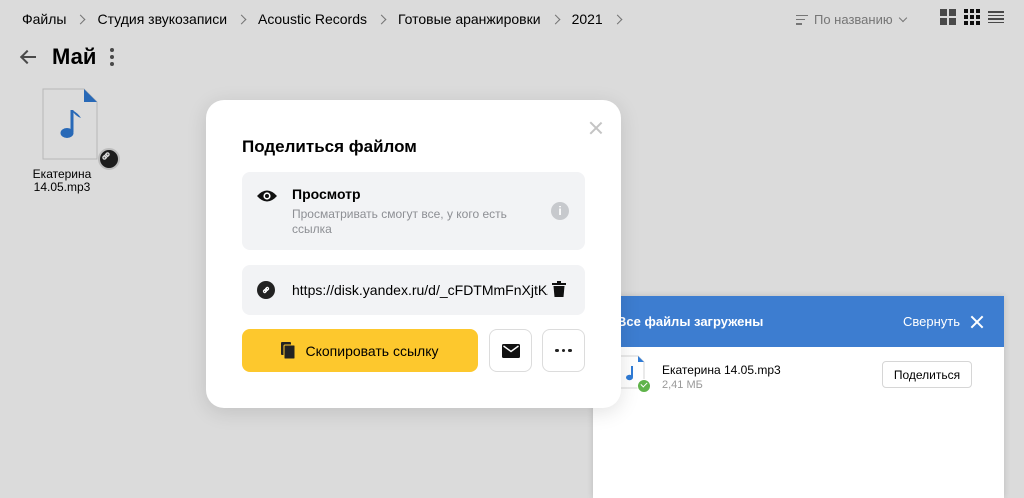  Describe the element at coordinates (690, 321) in the screenshot. I see `upload-status-title: Все файлы загружены` at that location.